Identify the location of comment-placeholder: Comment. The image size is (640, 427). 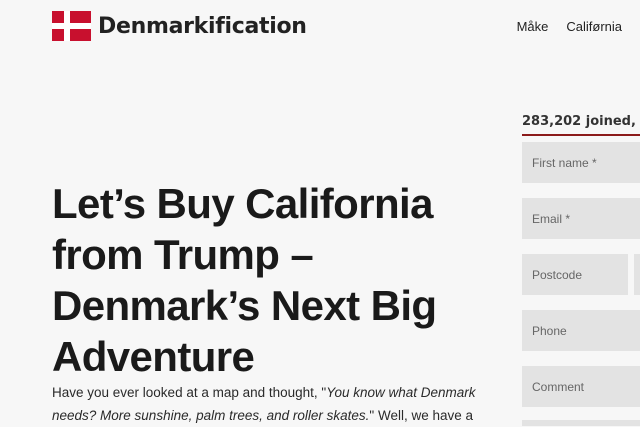
(558, 386).